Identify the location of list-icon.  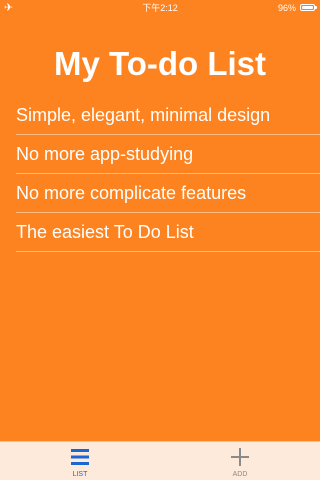
(80, 457).